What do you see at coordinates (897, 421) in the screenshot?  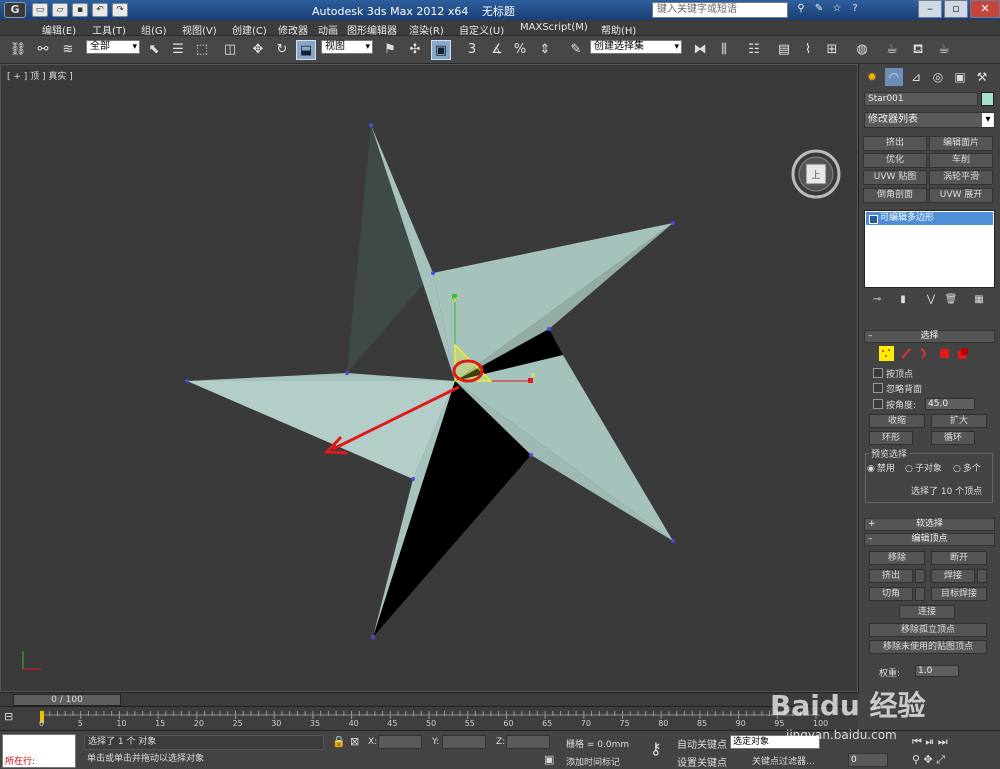 I see `shrink-button: 收缩` at bounding box center [897, 421].